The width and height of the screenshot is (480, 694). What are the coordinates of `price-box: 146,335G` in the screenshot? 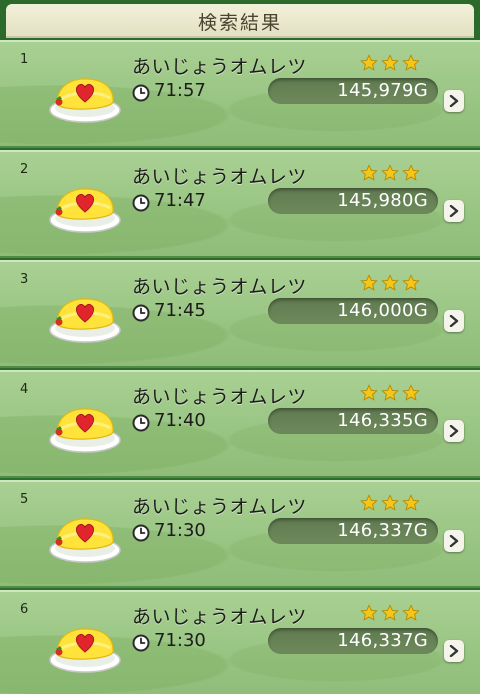 It's located at (353, 421).